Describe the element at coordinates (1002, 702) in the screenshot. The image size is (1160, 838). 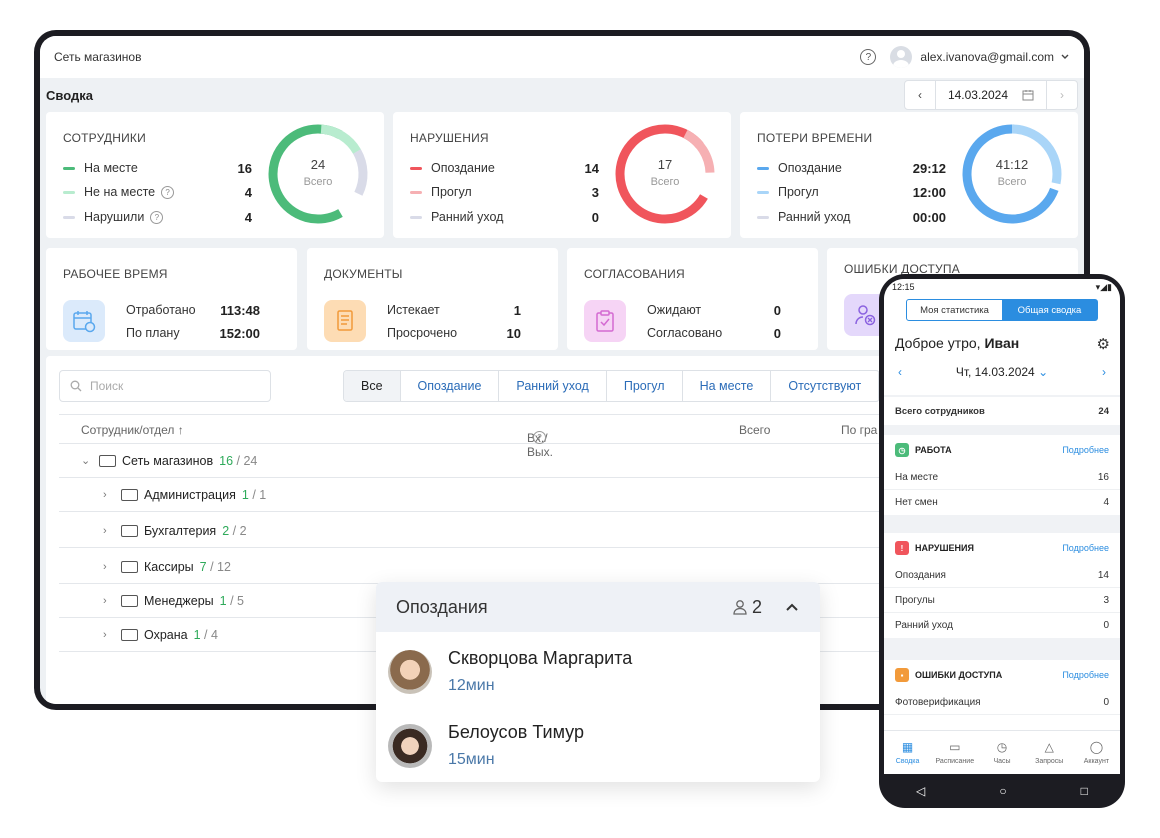
I see `list-item: Фотоверификация 0` at that location.